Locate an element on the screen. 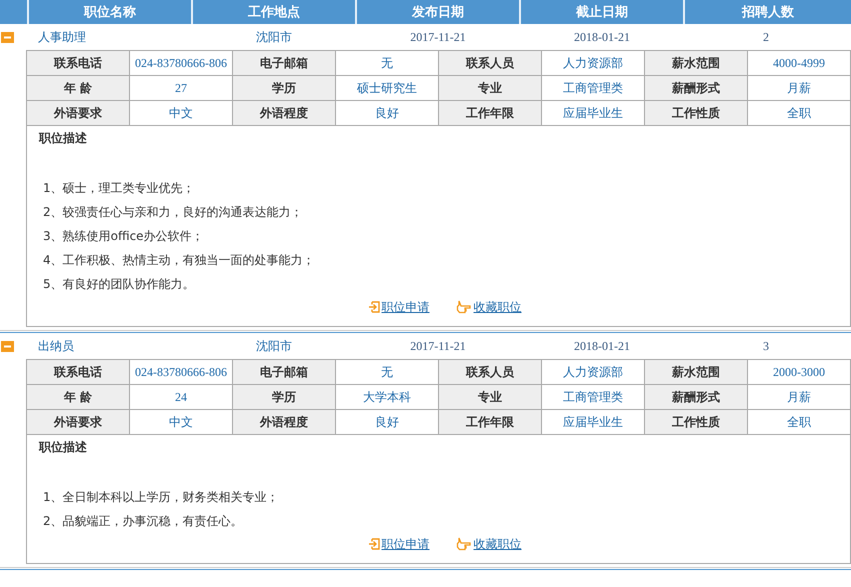 The width and height of the screenshot is (851, 587). job-title-link: 人事助理 is located at coordinates (62, 37).